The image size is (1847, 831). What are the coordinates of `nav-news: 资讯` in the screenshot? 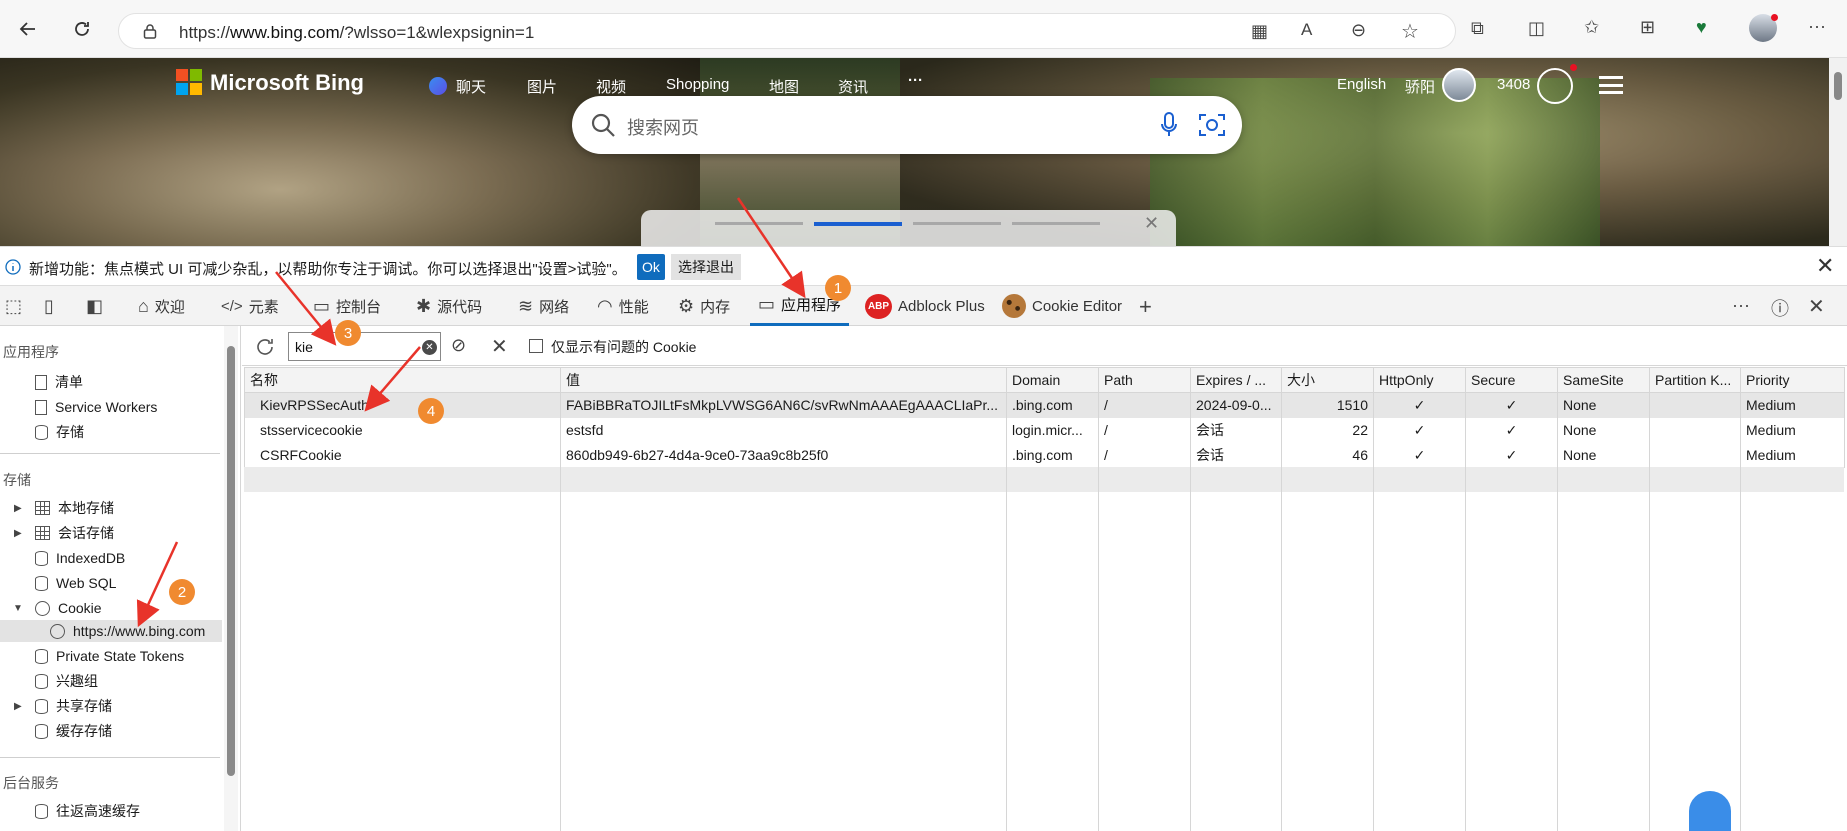 It's located at (853, 86).